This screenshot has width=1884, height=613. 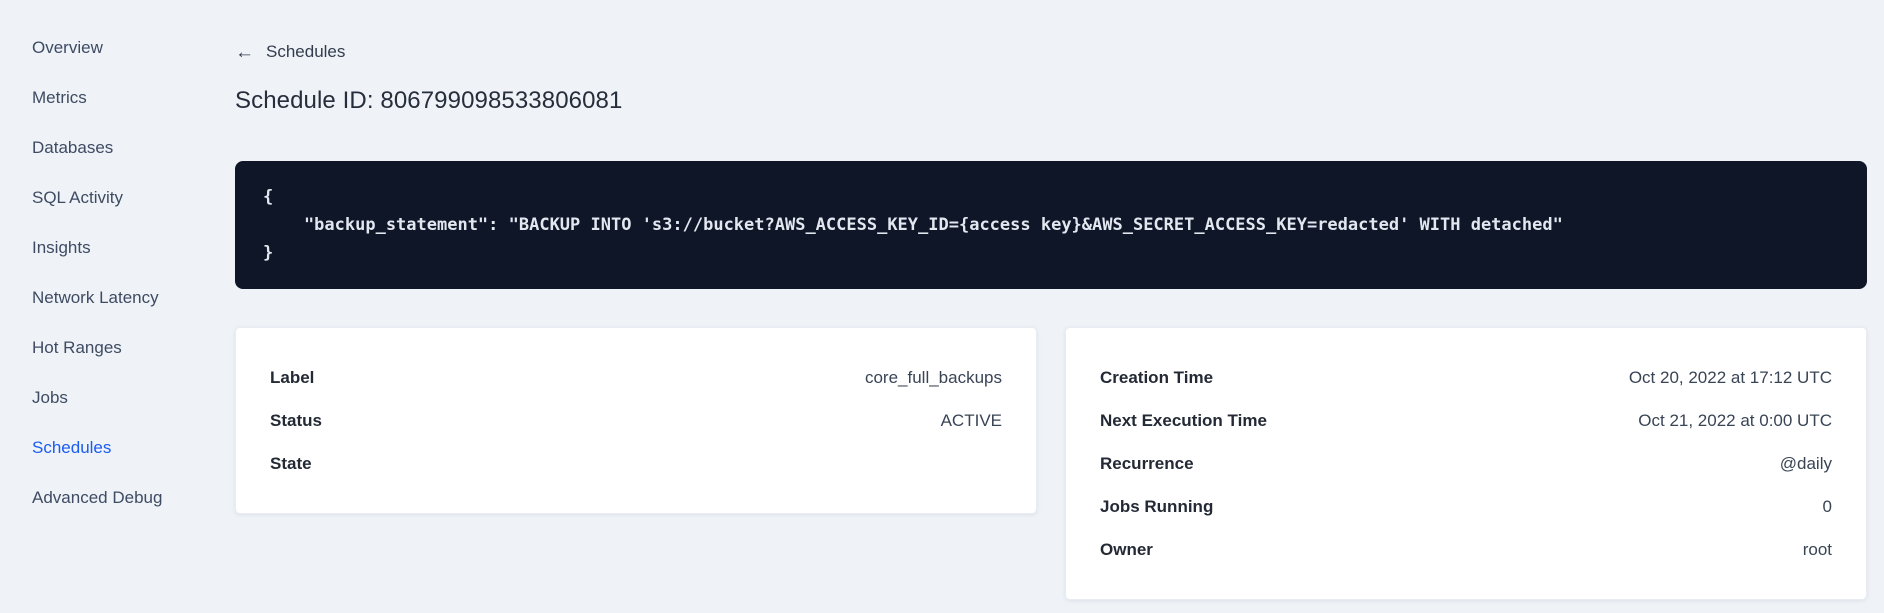 I want to click on detail-value: Oct 21, 2022 at 0:00 UTC, so click(x=1735, y=420).